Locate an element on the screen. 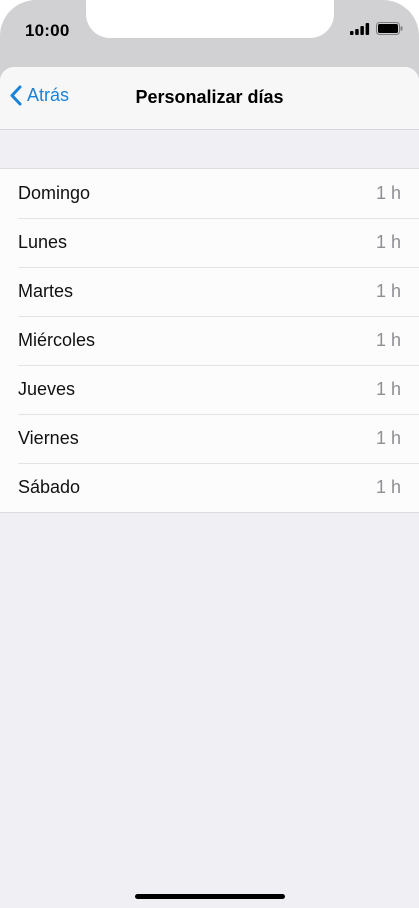 This screenshot has height=908, width=419. page-title: Personalizar días is located at coordinates (209, 97).